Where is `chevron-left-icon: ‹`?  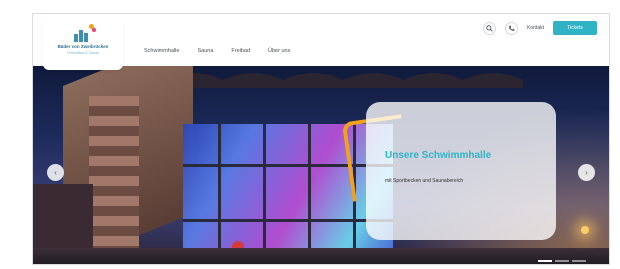
chevron-left-icon: ‹ is located at coordinates (55, 172).